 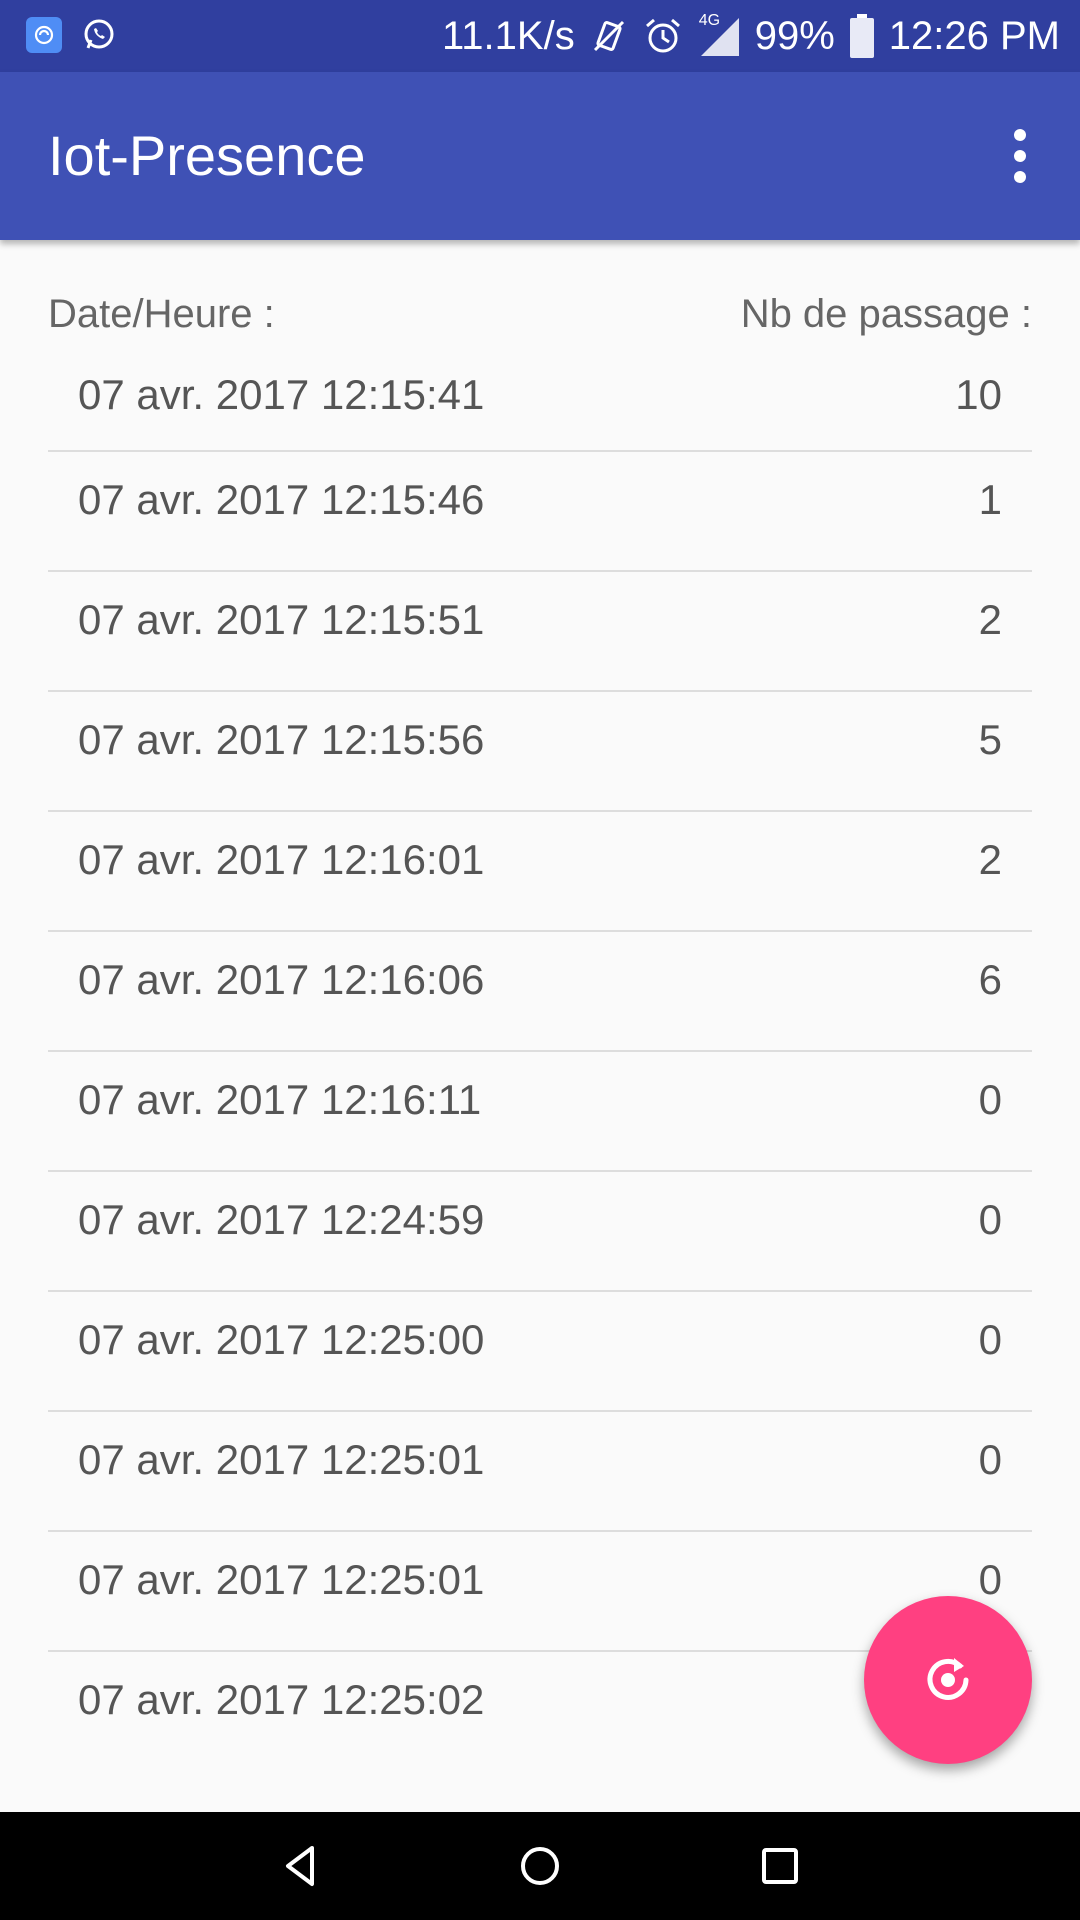 I want to click on row-date: 07 avr. 2017 12:25:02, so click(x=281, y=1699).